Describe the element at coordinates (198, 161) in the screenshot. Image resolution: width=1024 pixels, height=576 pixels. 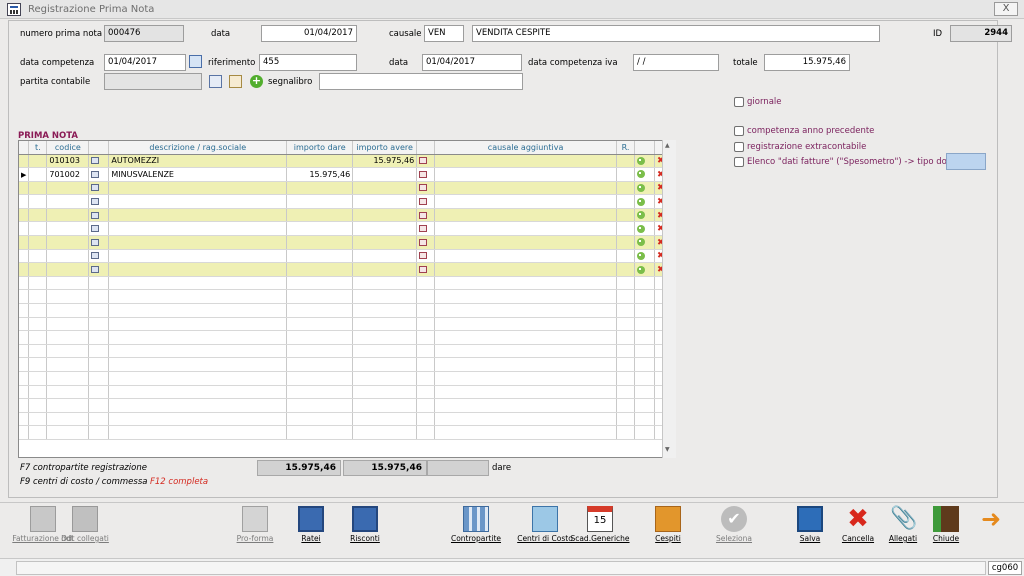
I see `descrizione-cell: AUTOMEZZI` at that location.